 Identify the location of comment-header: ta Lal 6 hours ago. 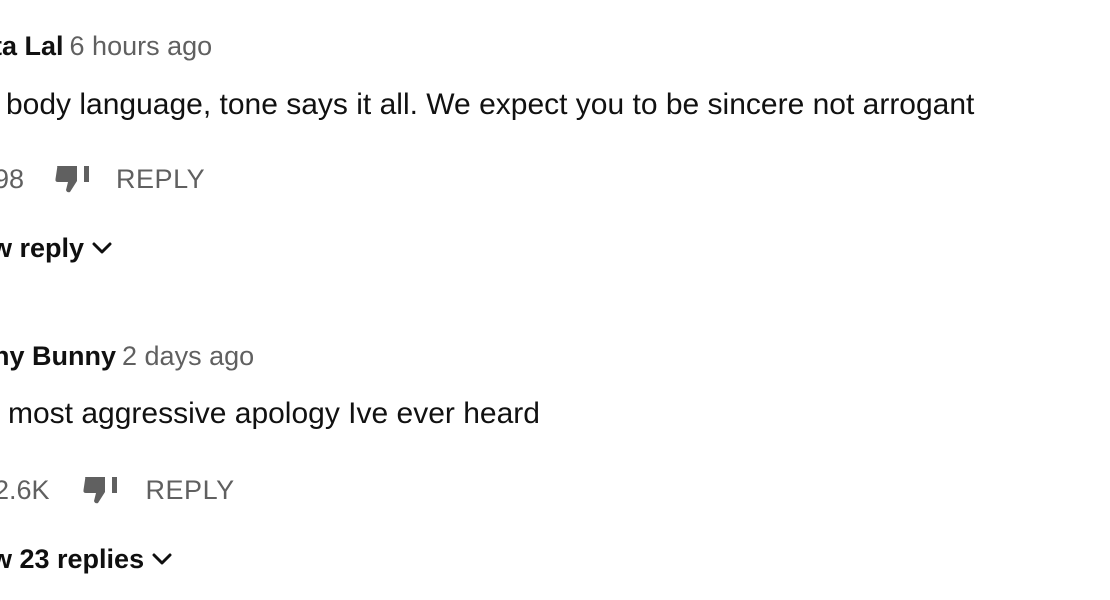
(106, 46).